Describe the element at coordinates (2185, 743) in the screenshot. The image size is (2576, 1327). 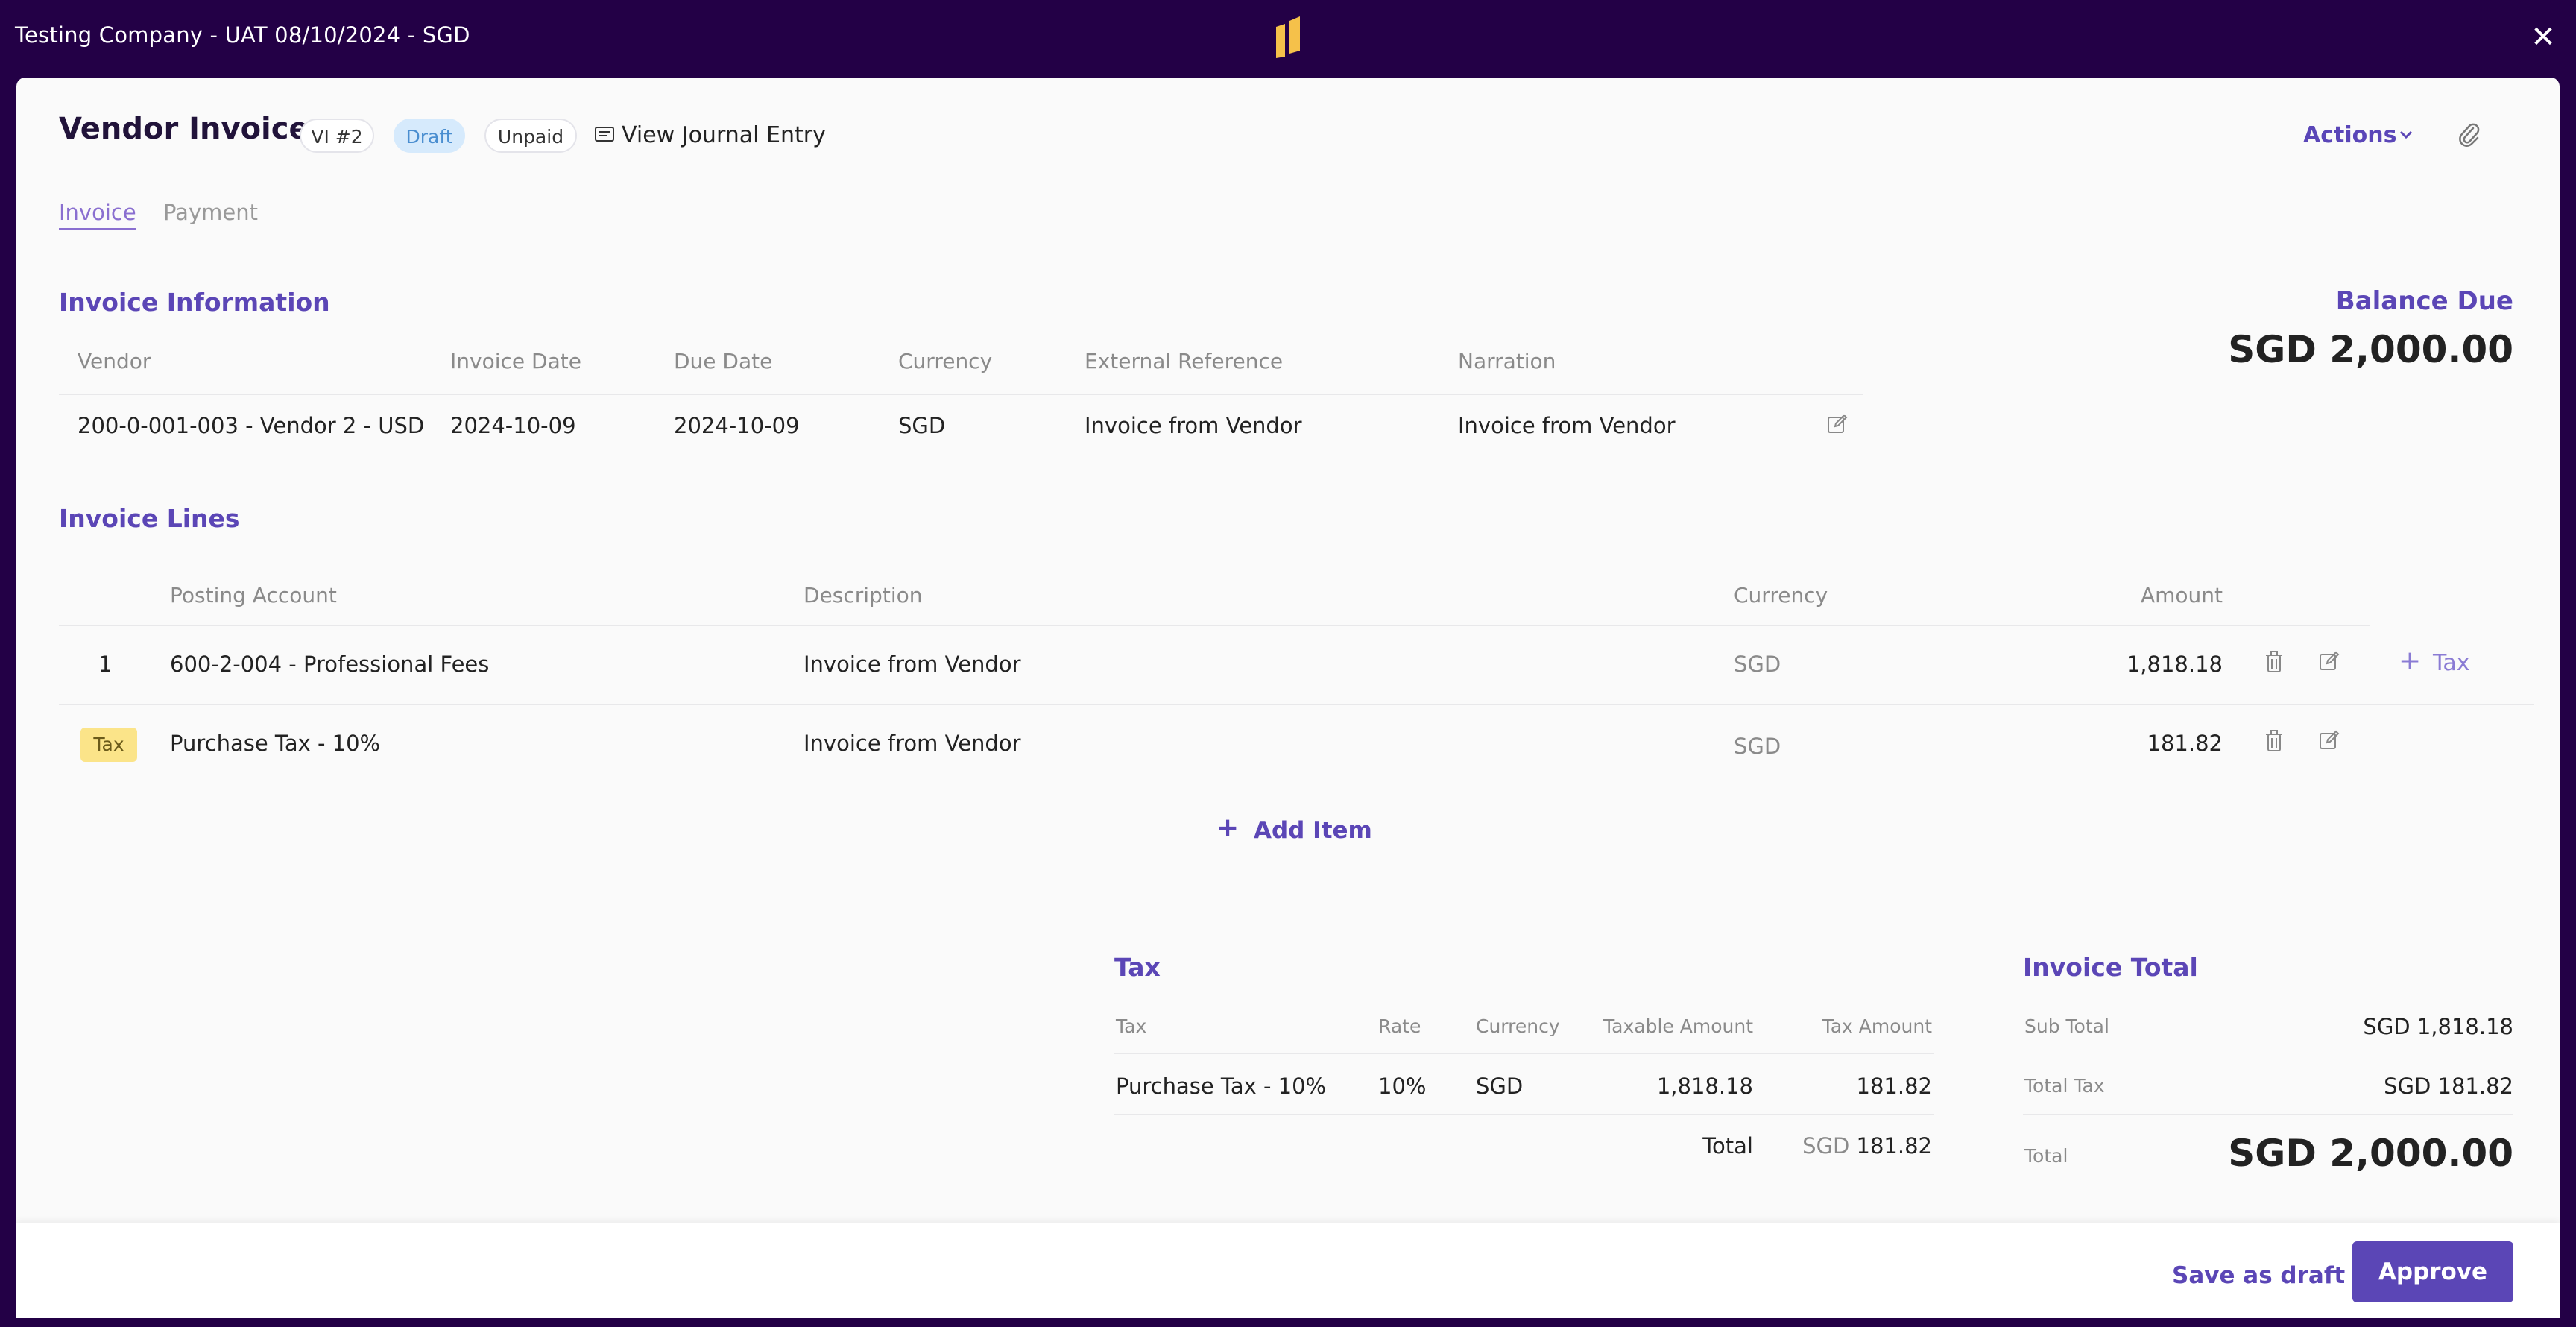
I see `line-amount: 181.82` at that location.